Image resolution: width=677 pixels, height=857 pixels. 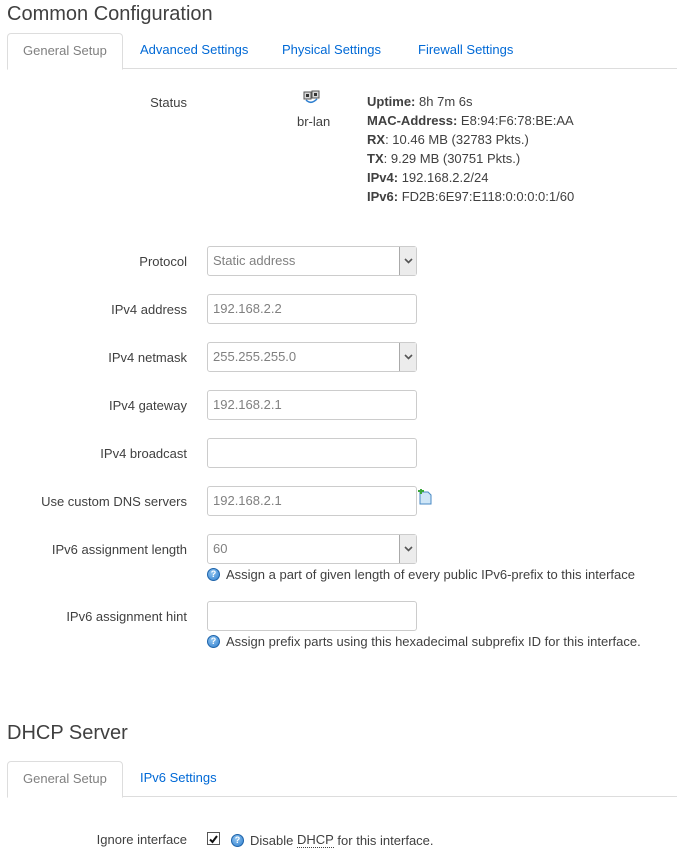 What do you see at coordinates (65, 779) in the screenshot?
I see `tab-dhcp-general-setup: General Setup` at bounding box center [65, 779].